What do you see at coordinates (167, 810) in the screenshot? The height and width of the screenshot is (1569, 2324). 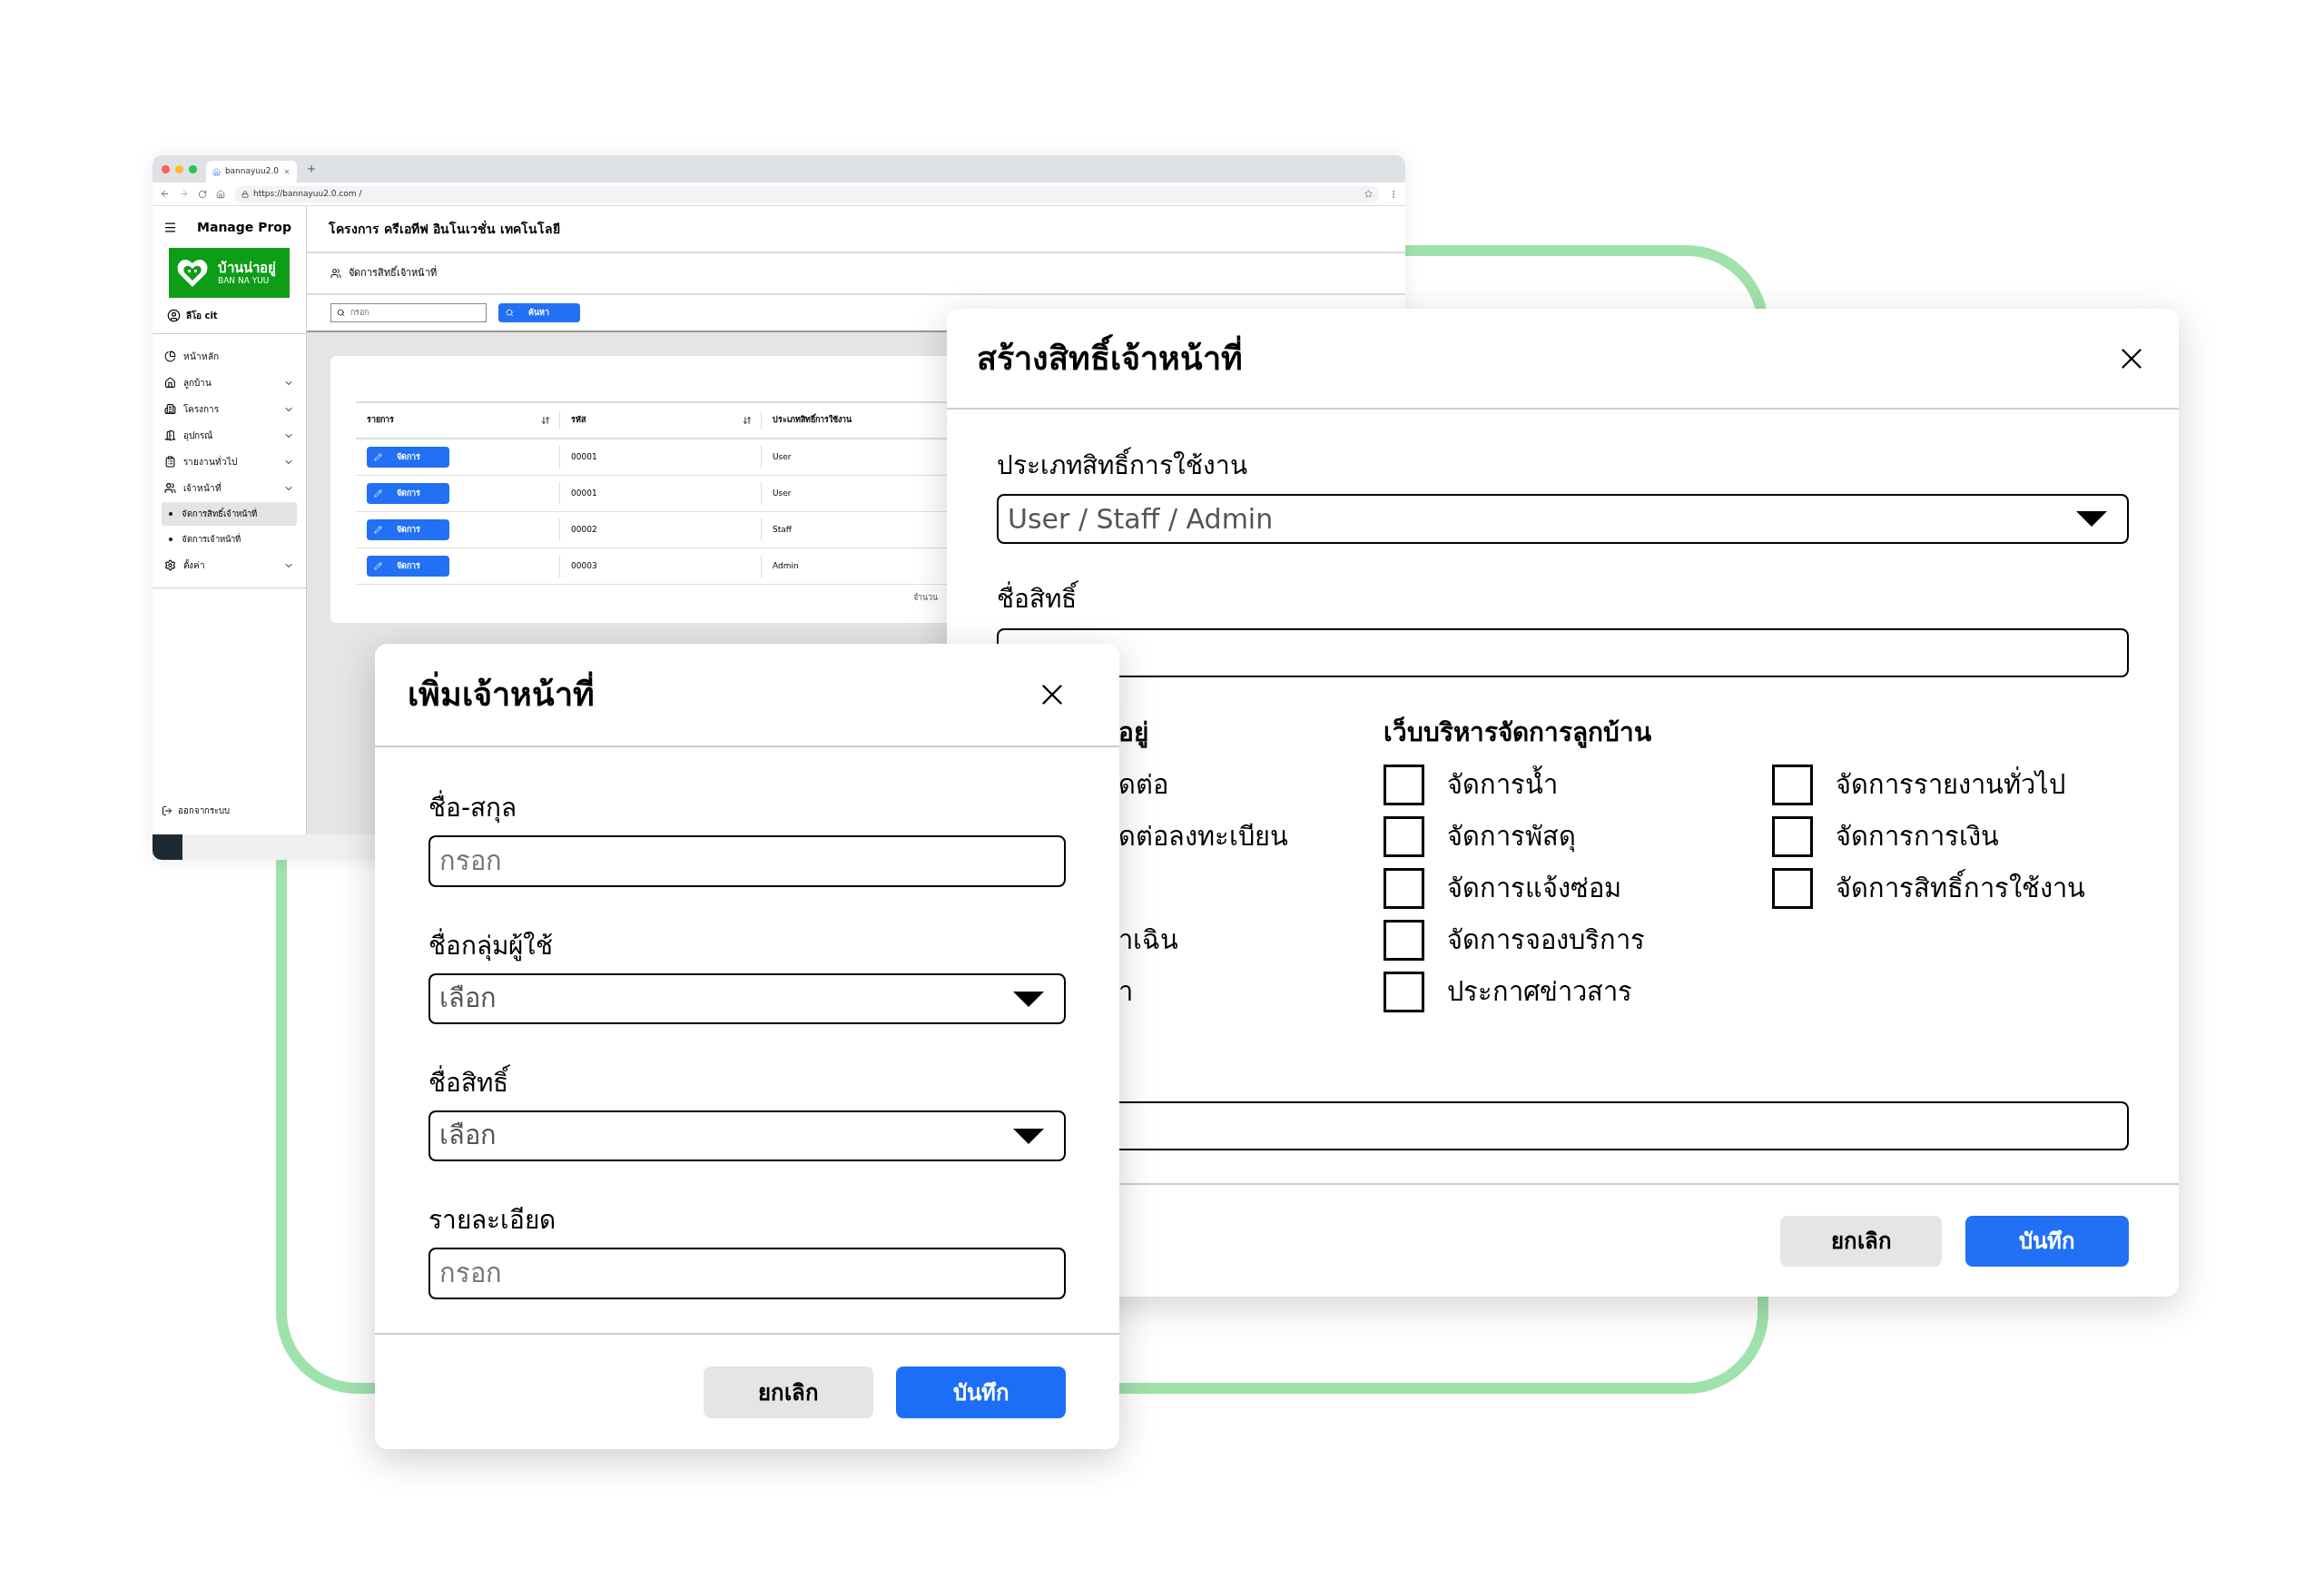 I see `logout-icon` at bounding box center [167, 810].